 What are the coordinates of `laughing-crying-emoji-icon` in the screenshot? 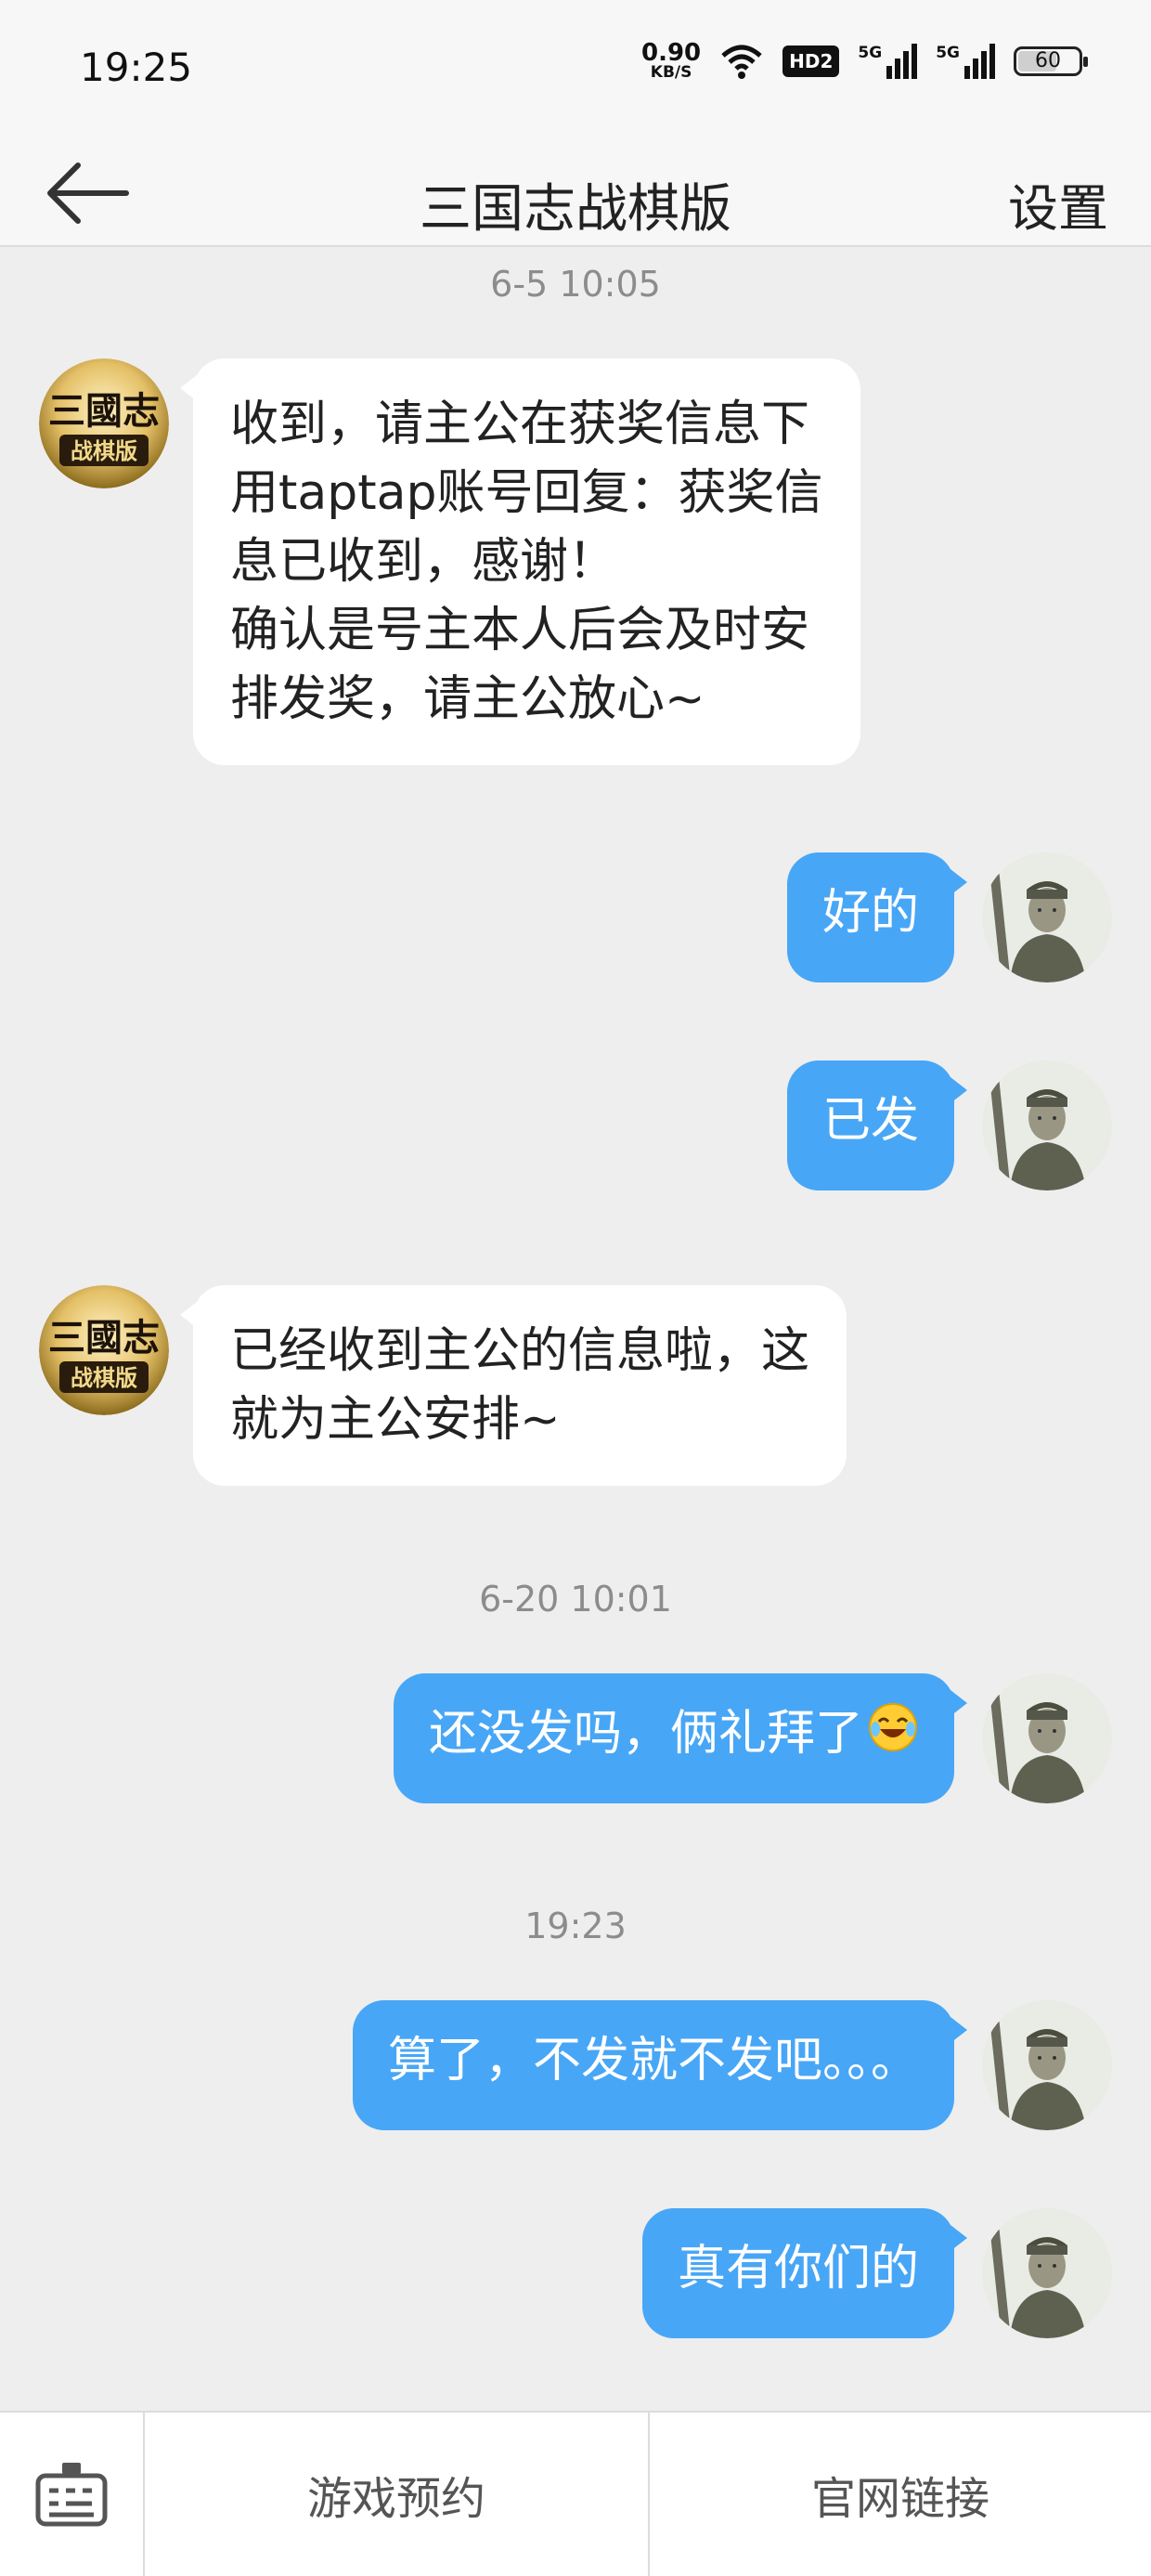 It's located at (893, 1736).